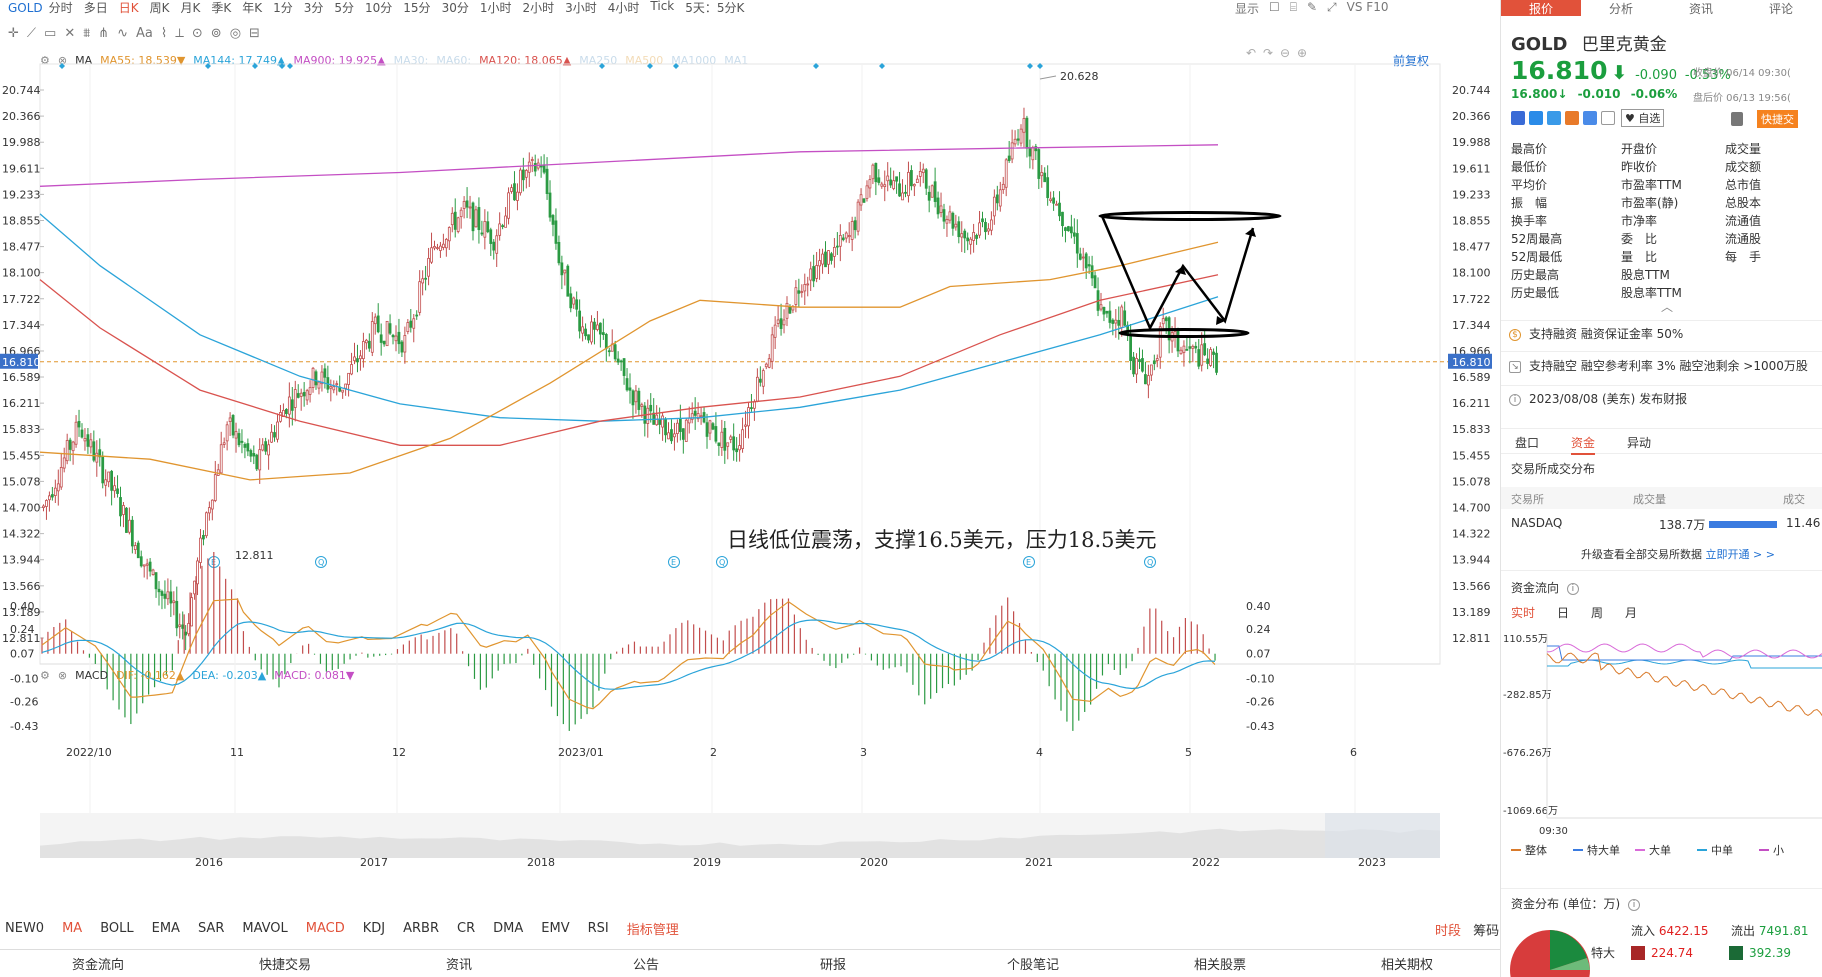 The image size is (1822, 977). I want to click on period-tab-14: 2小时, so click(538, 8).